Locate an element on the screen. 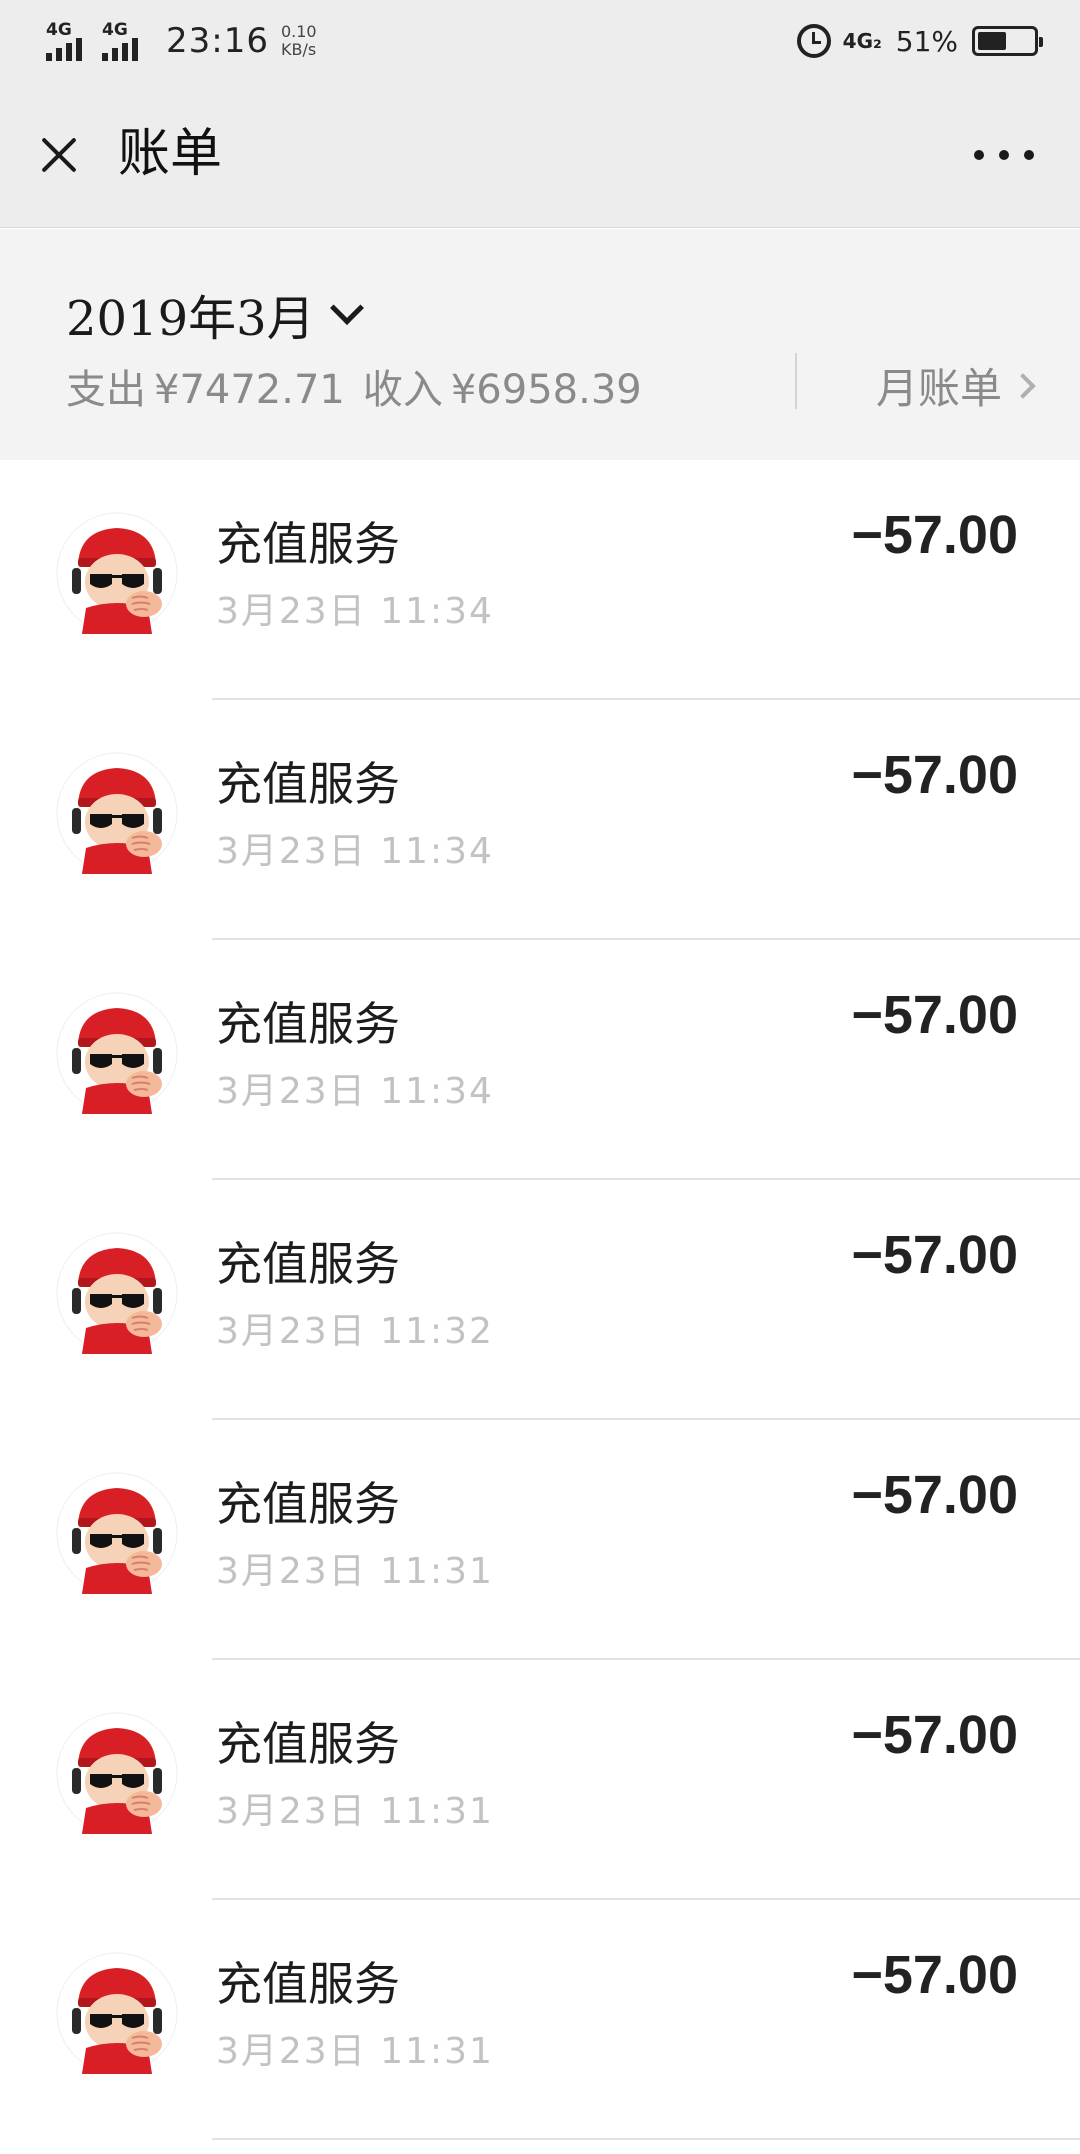 The width and height of the screenshot is (1080, 2154). more-icon is located at coordinates (1004, 156).